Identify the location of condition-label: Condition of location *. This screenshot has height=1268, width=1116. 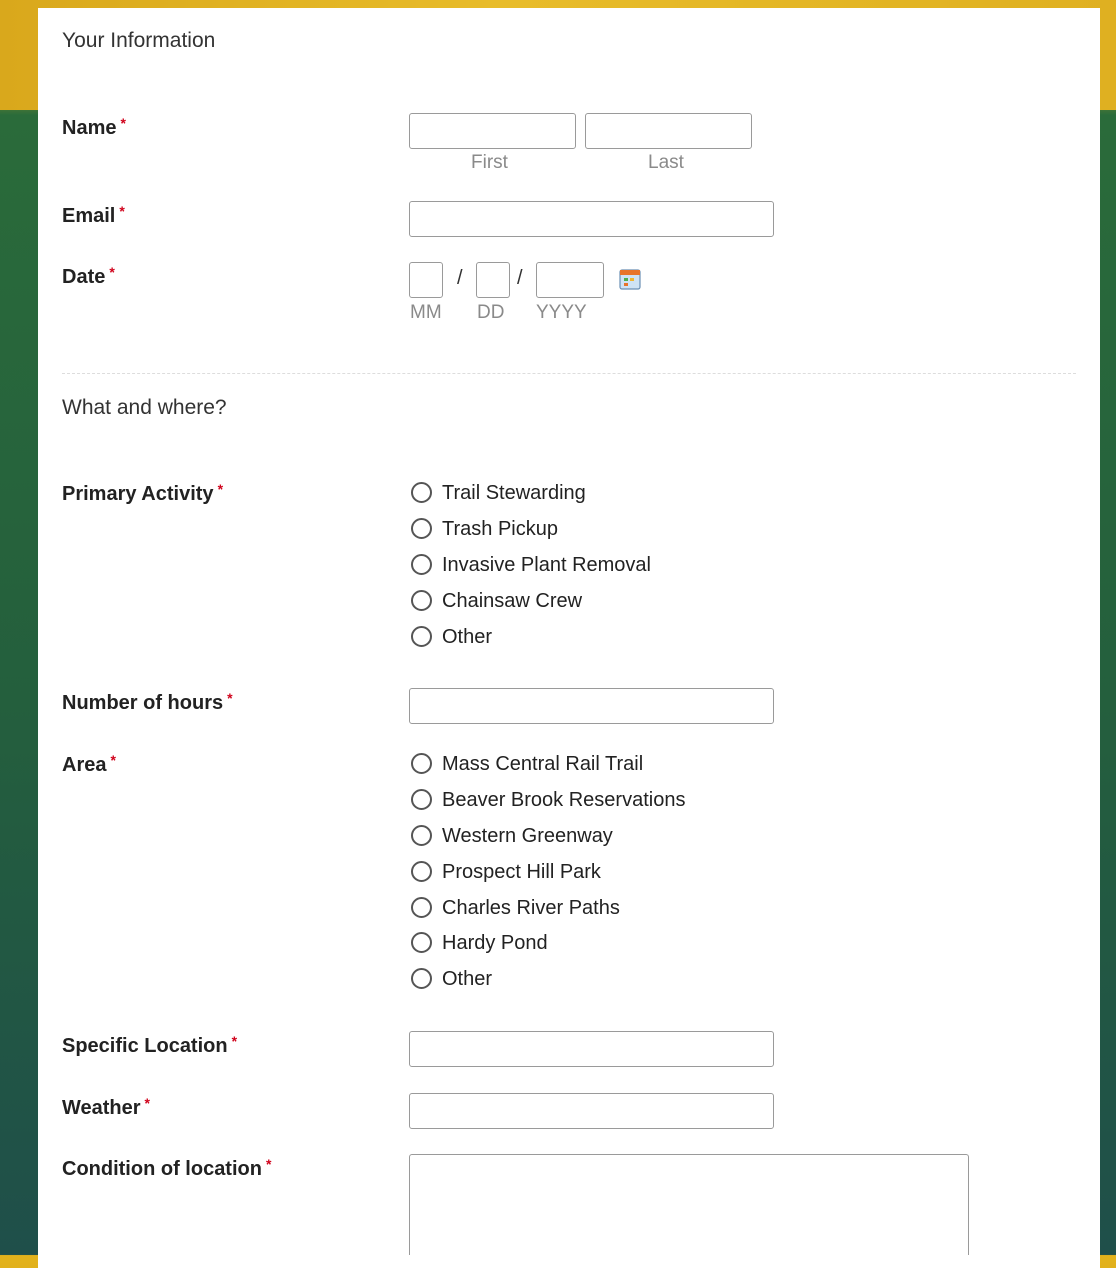
(167, 1168).